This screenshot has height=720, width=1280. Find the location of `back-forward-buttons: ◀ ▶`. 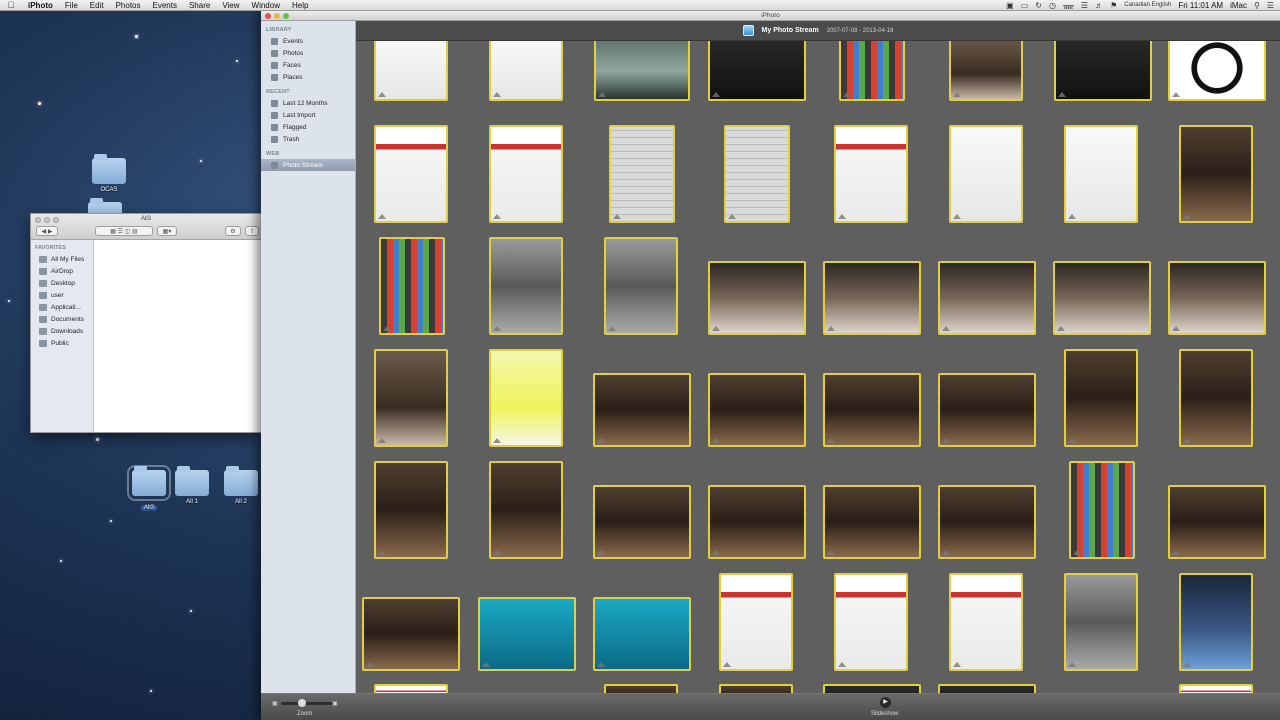

back-forward-buttons: ◀ ▶ is located at coordinates (47, 231).